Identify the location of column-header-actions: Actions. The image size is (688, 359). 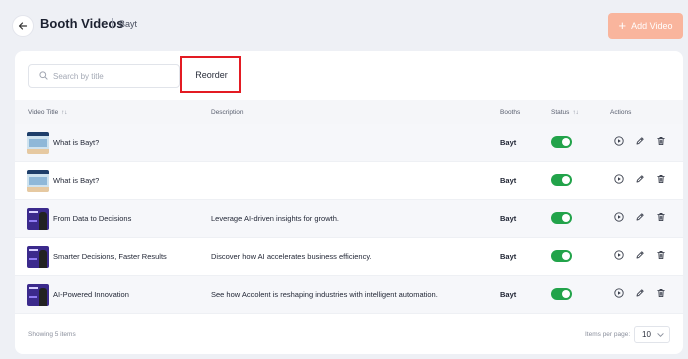
(621, 112).